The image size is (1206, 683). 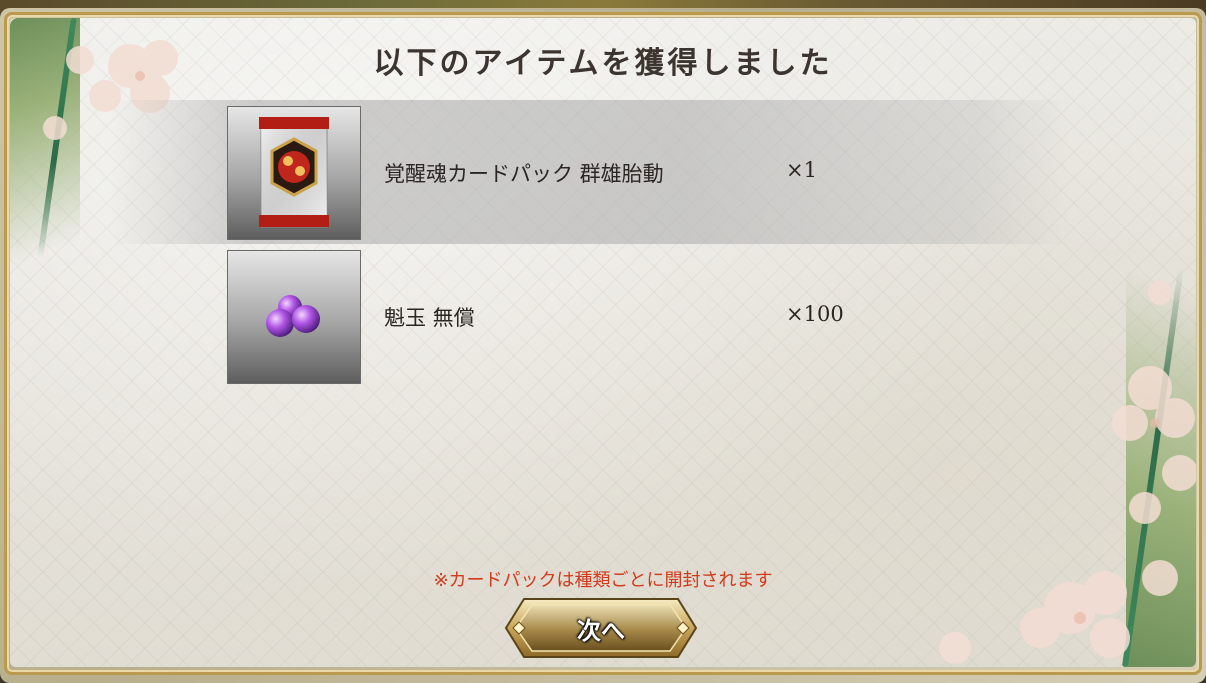 What do you see at coordinates (801, 170) in the screenshot?
I see `item-quantity: ×1` at bounding box center [801, 170].